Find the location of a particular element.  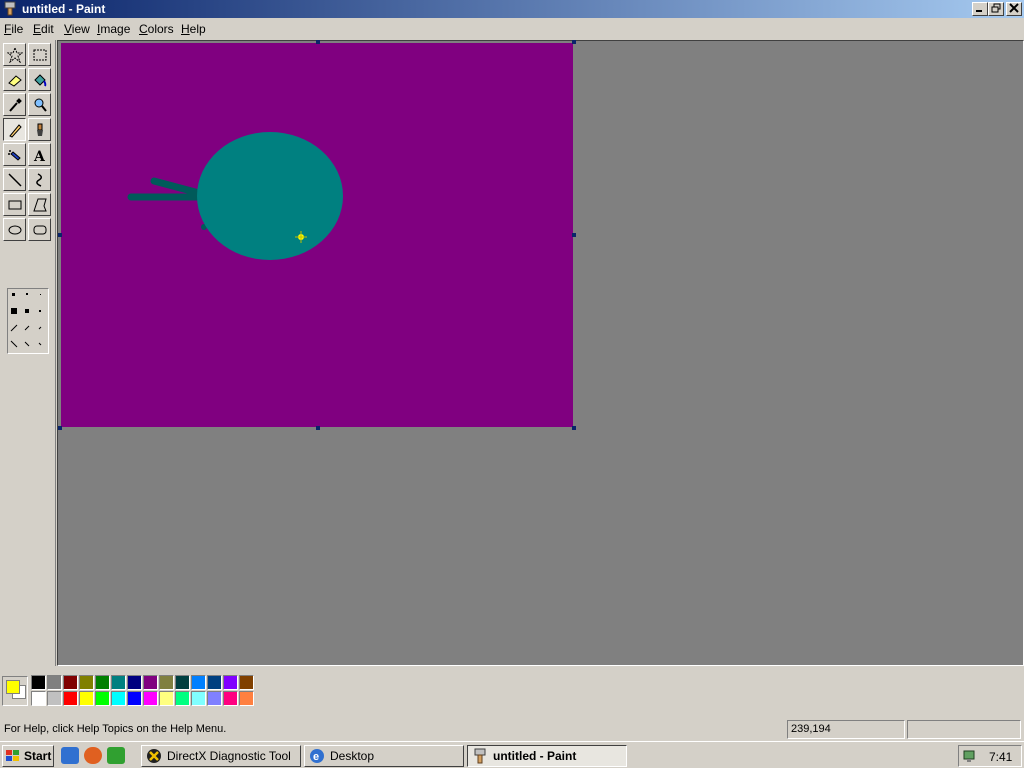

window-title: untitled - Paint is located at coordinates (64, 9).